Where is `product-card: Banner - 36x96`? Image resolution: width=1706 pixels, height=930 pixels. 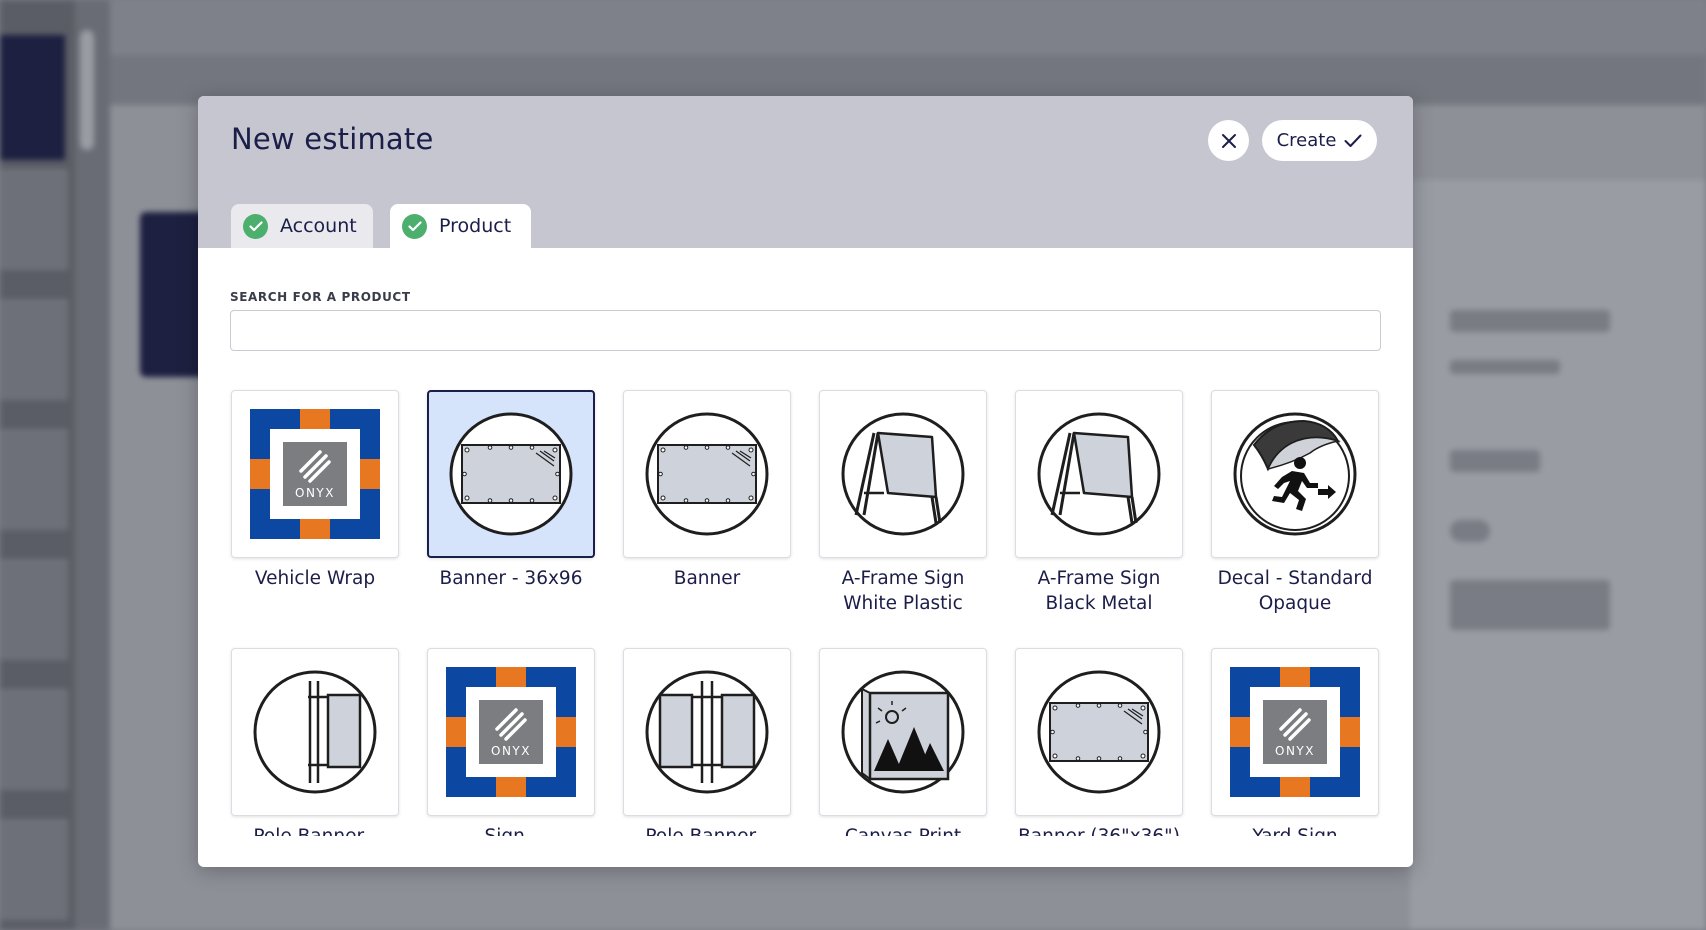
product-card: Banner - 36x96 is located at coordinates (511, 490).